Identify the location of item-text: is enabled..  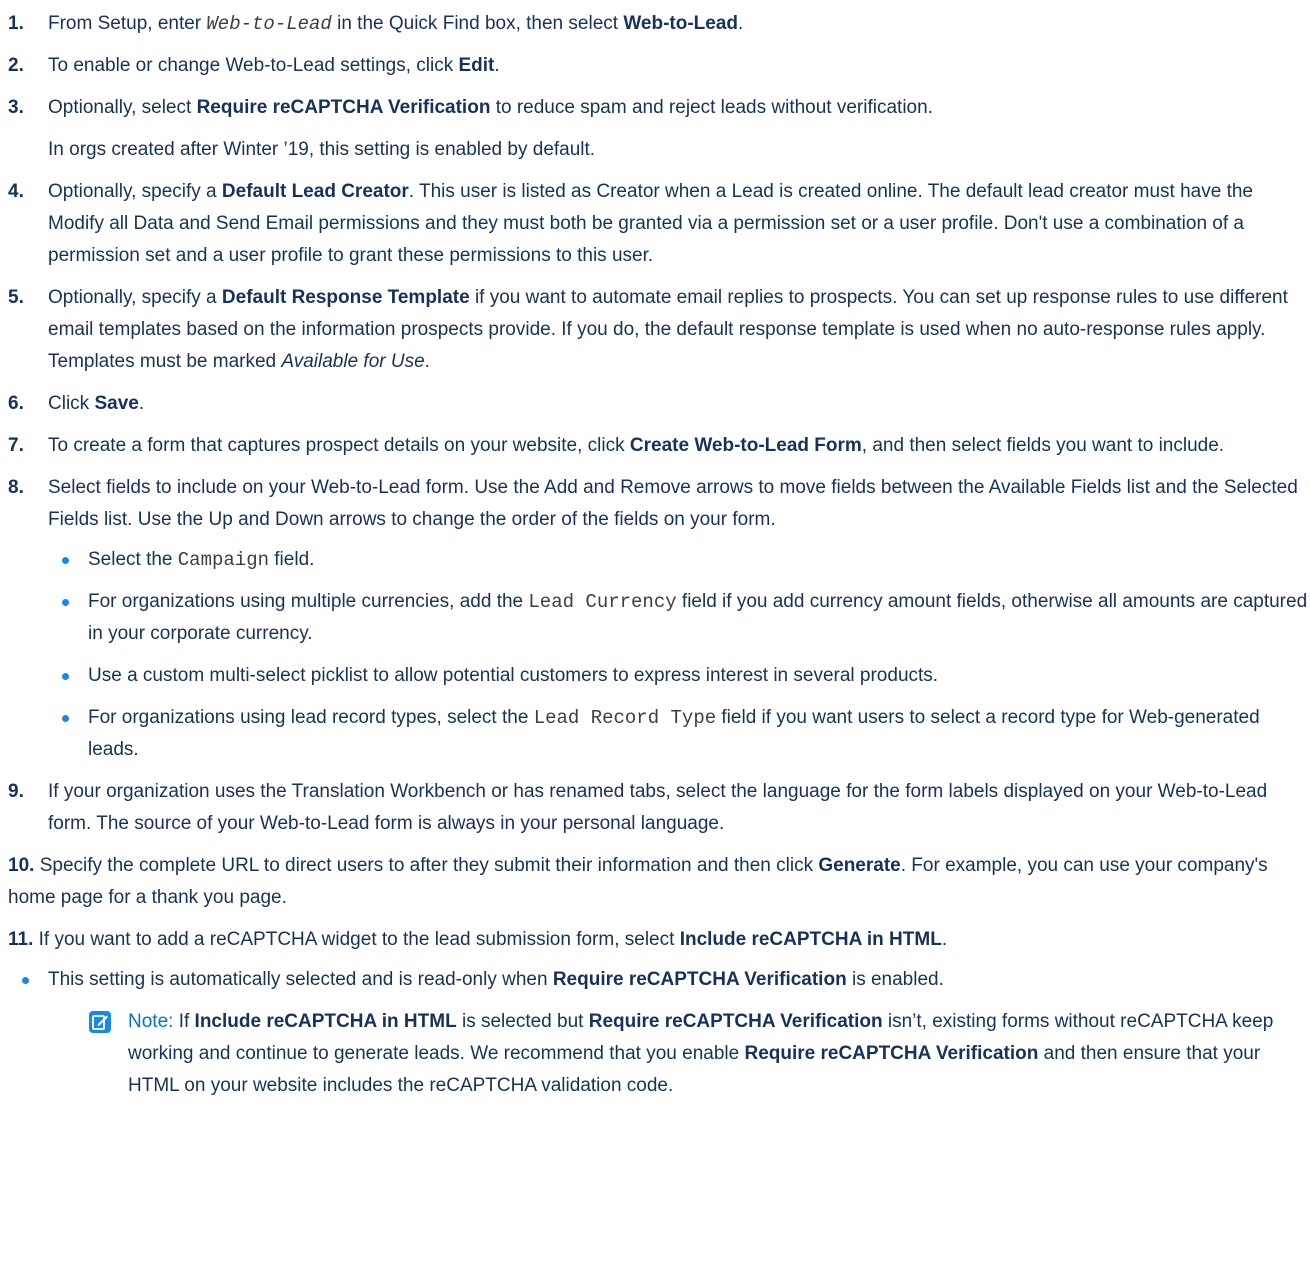
(895, 979).